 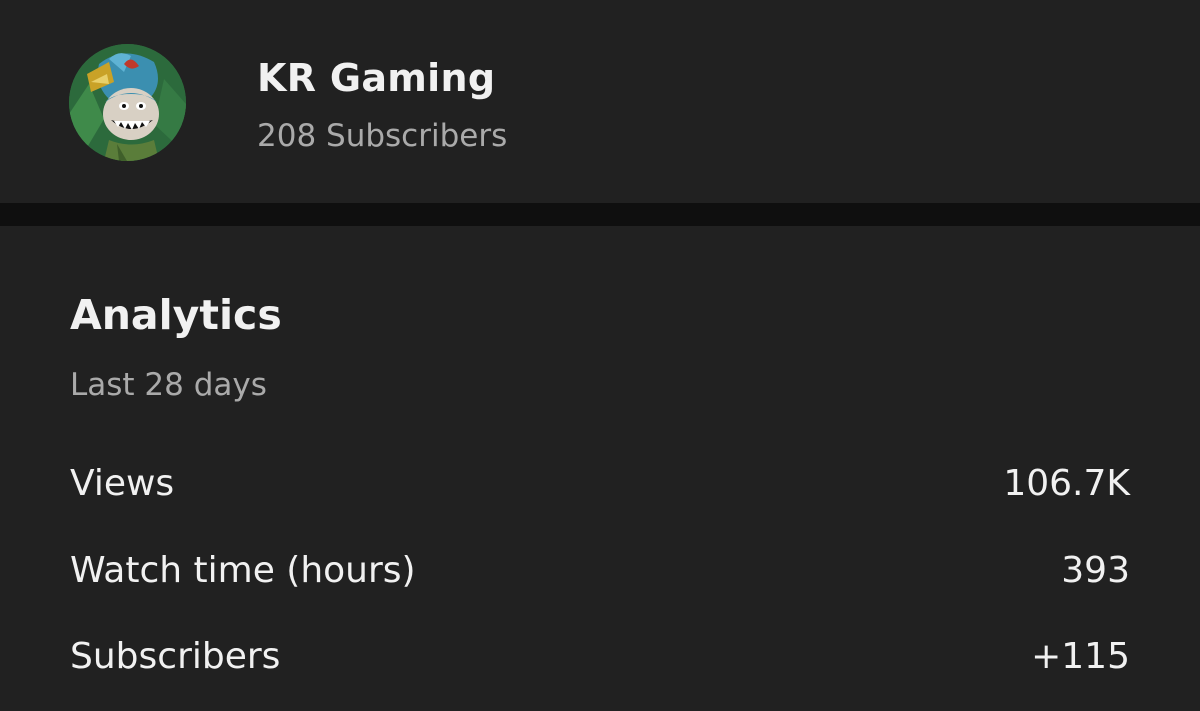 I want to click on channel-name: KR Gaming, so click(x=376, y=78).